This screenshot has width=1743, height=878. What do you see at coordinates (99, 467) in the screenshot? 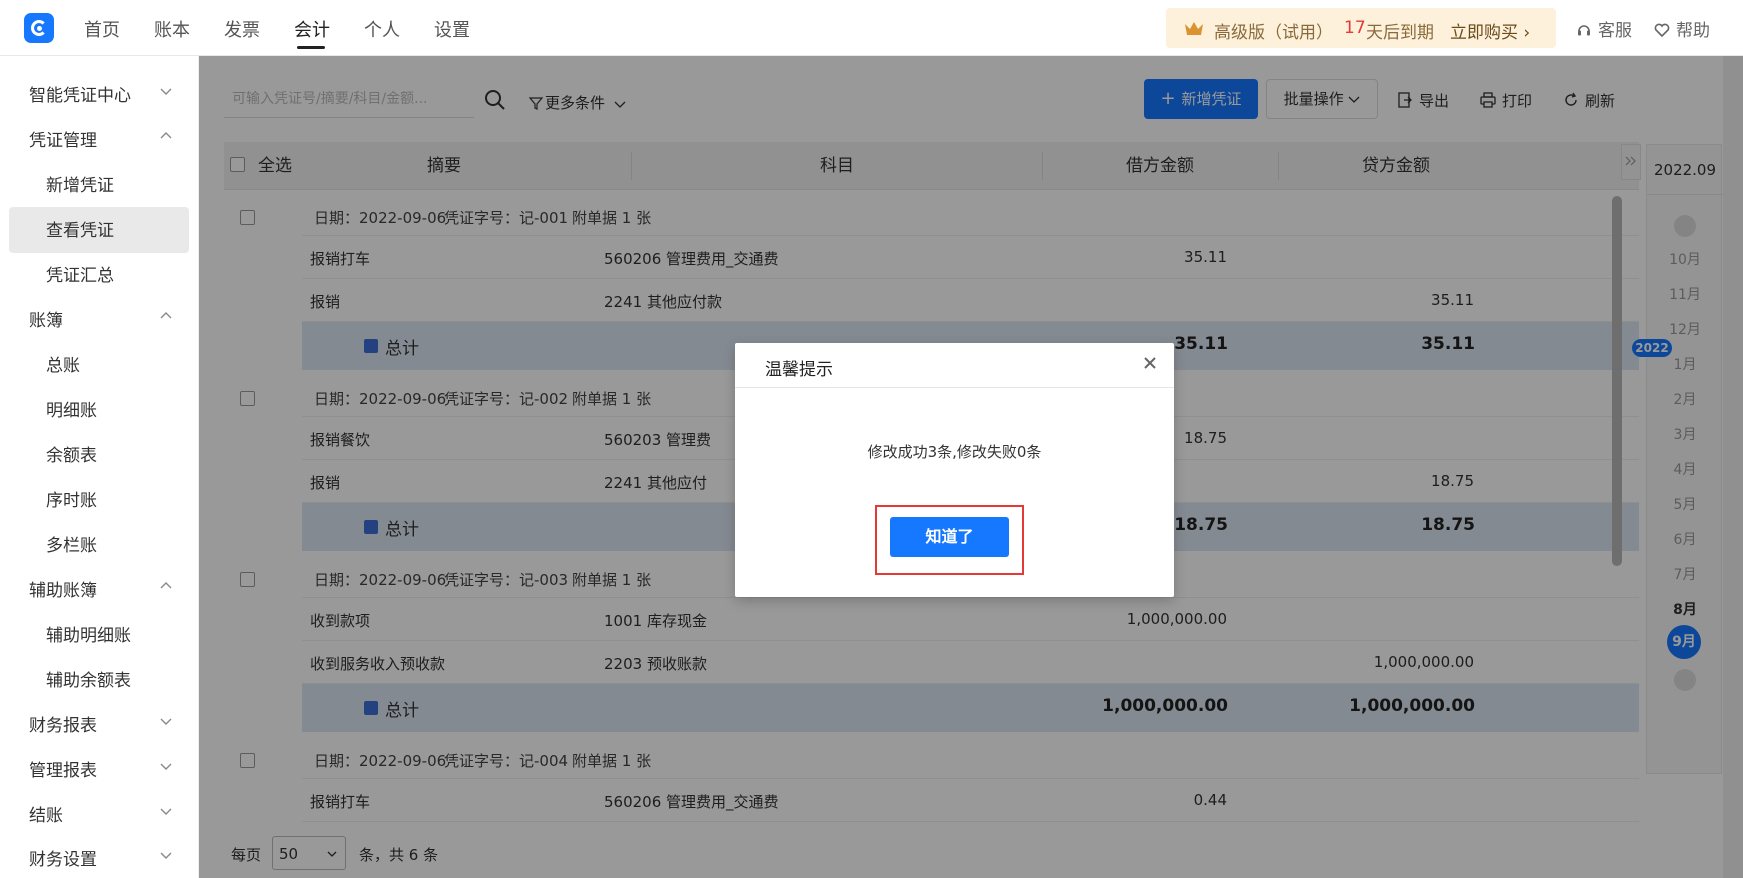
I see `sidebar-overlay` at bounding box center [99, 467].